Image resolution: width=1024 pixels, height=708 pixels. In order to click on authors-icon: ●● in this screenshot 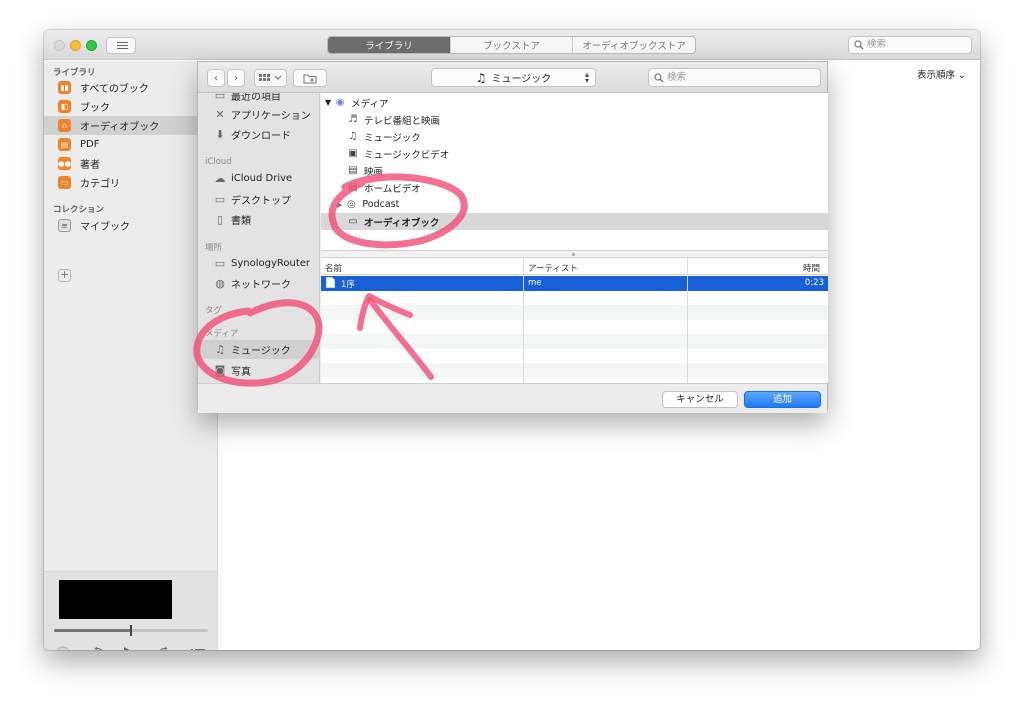, I will do `click(64, 163)`.